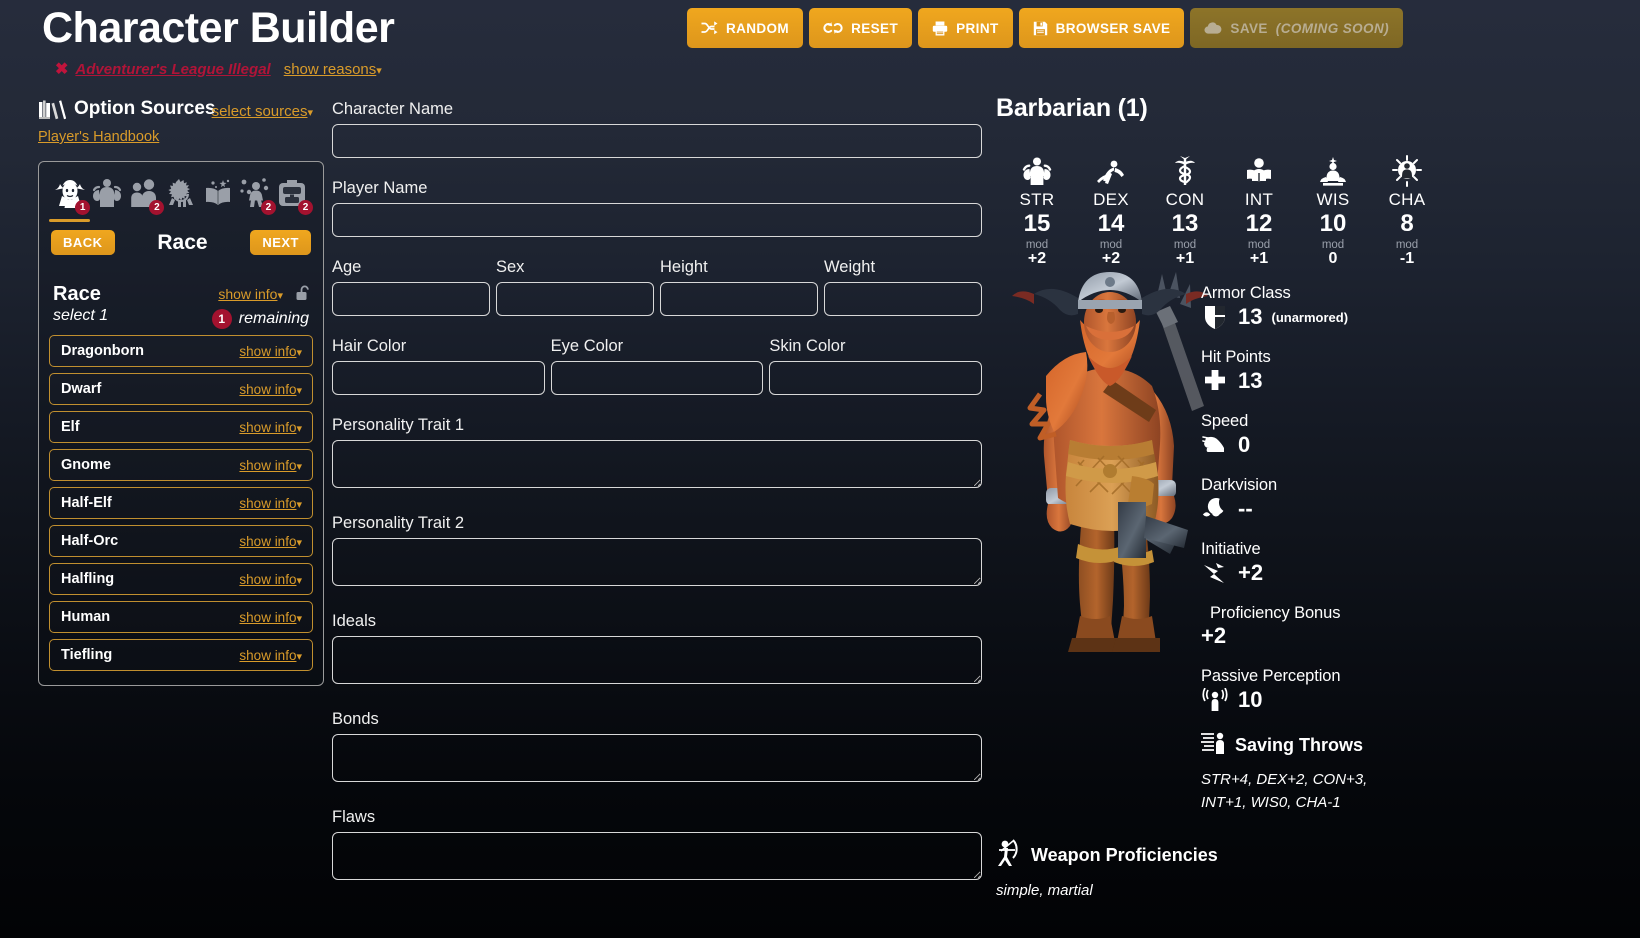  What do you see at coordinates (1299, 745) in the screenshot?
I see `saving-throws-title: Saving Throws` at bounding box center [1299, 745].